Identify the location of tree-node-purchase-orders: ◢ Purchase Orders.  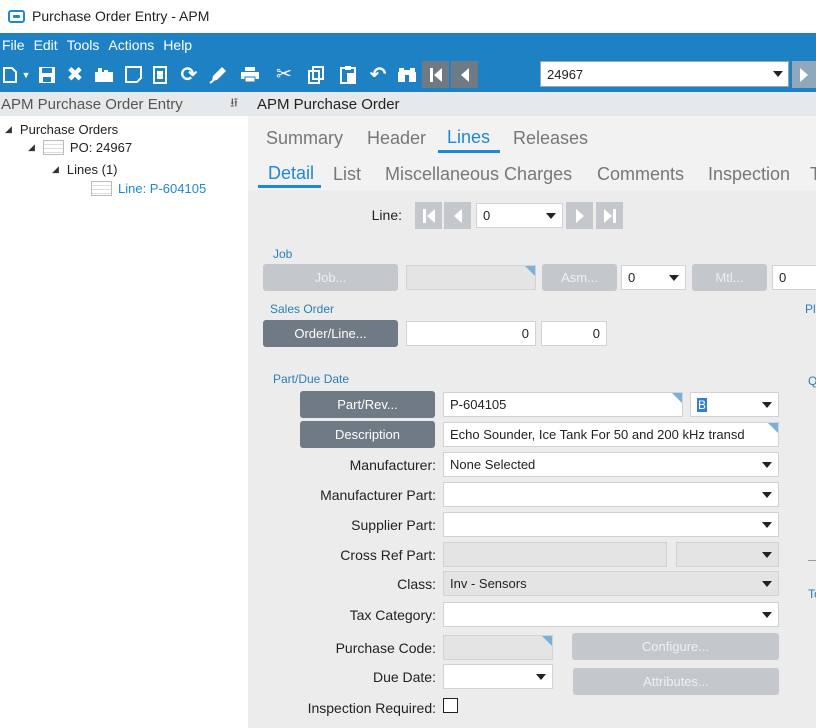
(61, 129).